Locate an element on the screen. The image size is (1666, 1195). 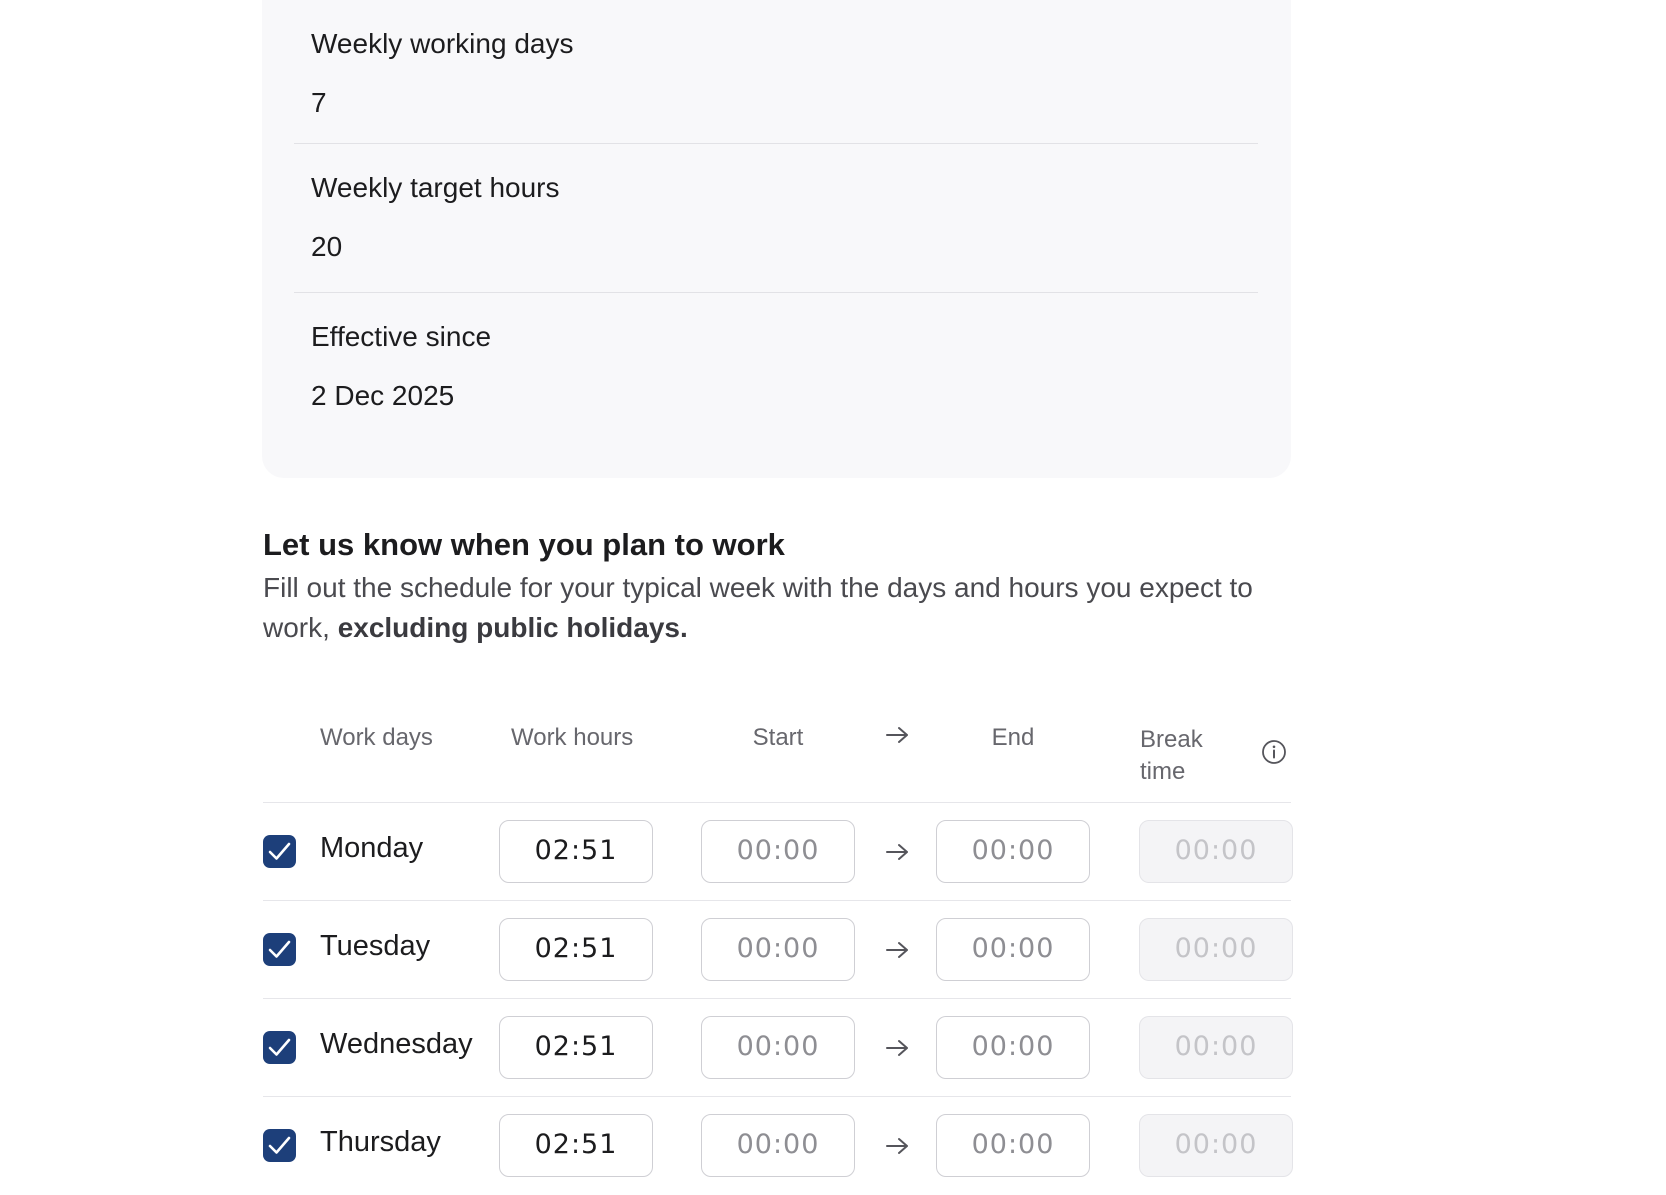
schedule-title: Let us know when you plan to work is located at coordinates (524, 544).